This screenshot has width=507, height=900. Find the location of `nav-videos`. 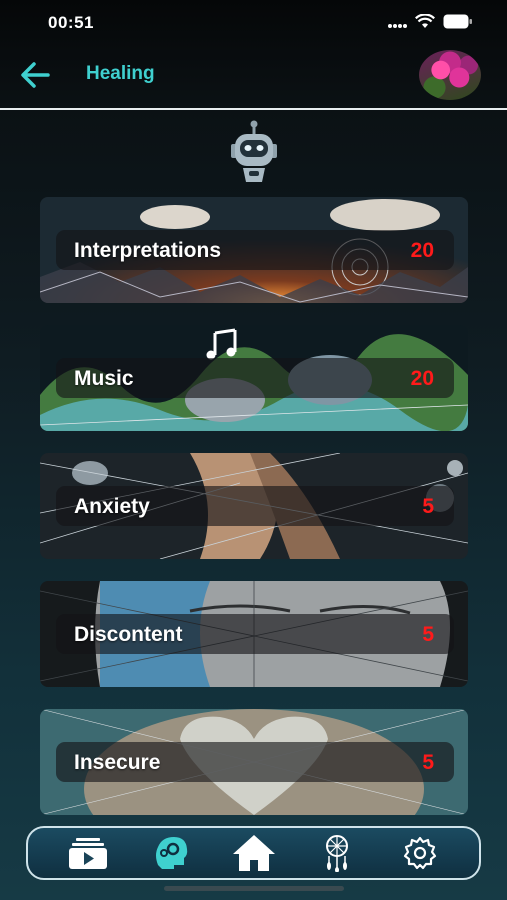

nav-videos is located at coordinates (88, 853).